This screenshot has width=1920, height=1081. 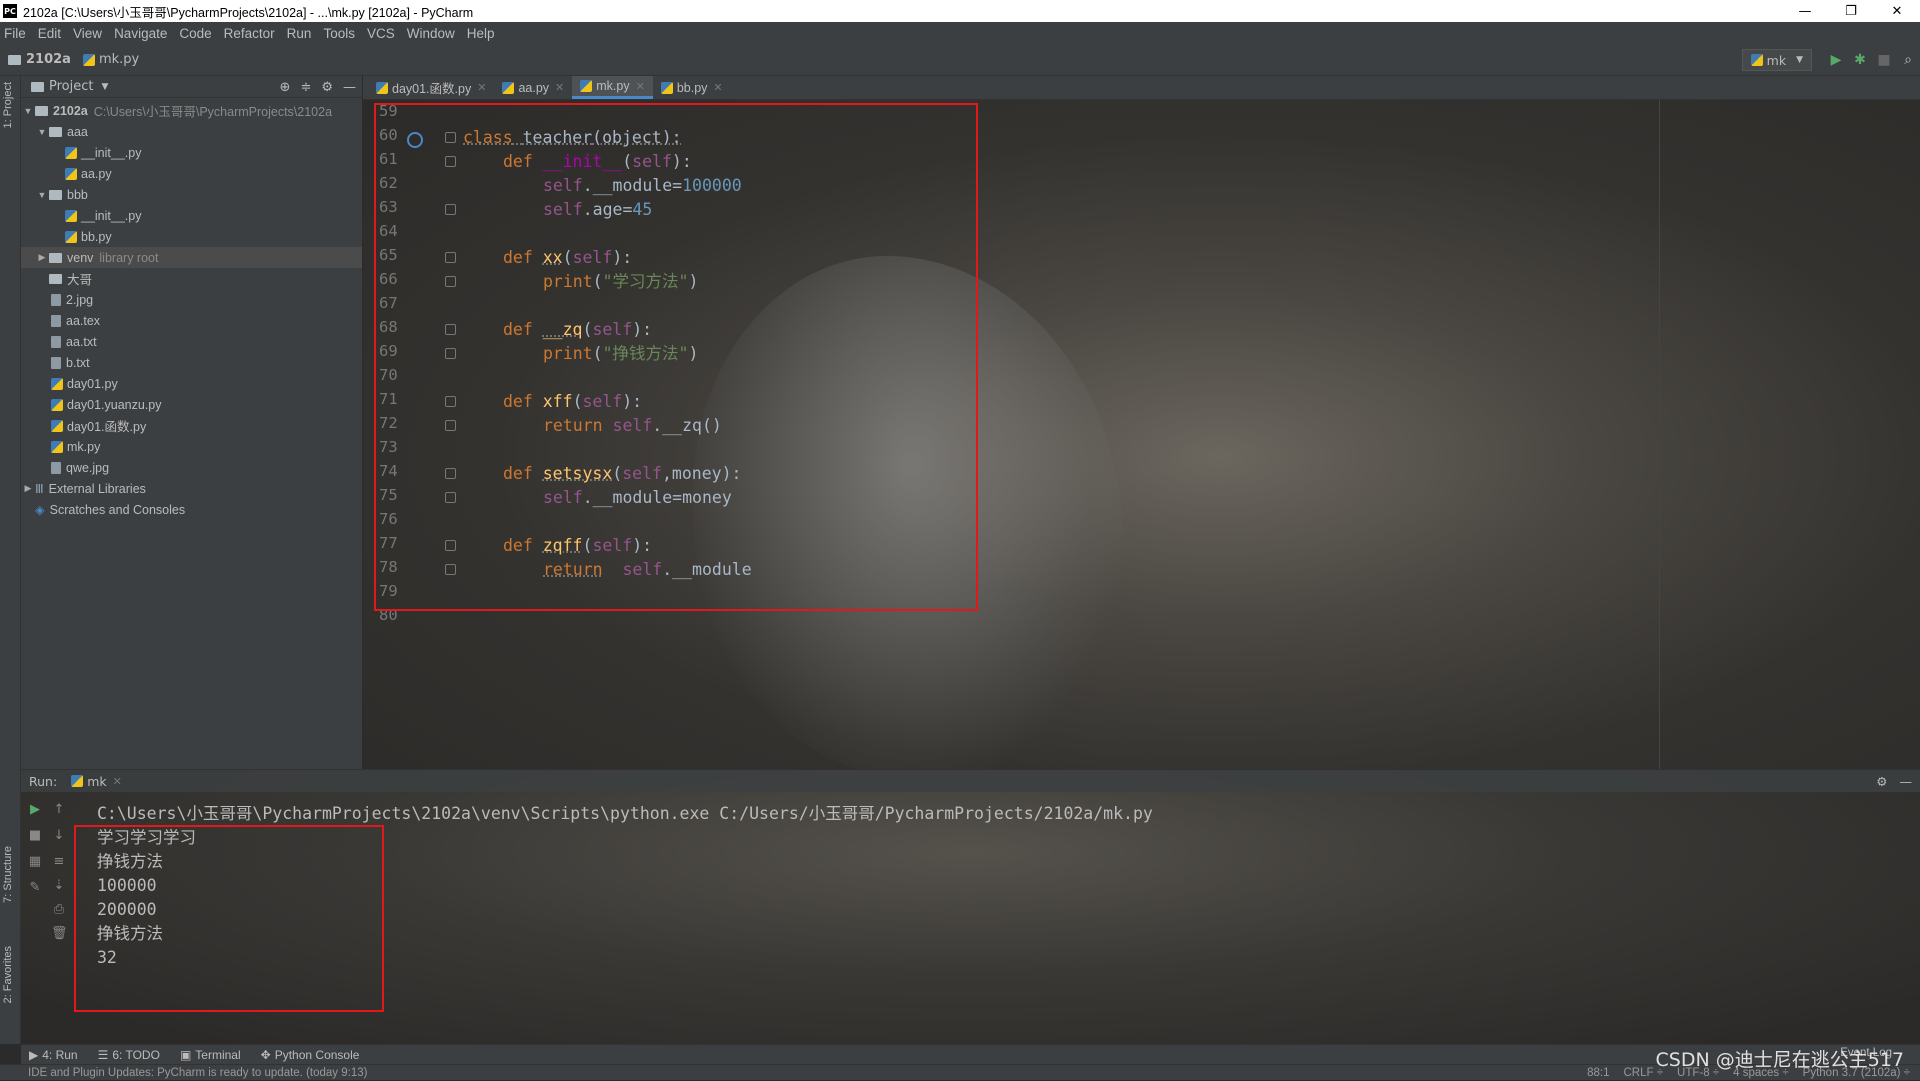 I want to click on tab-aa-py: aa.py ✕, so click(x=533, y=87).